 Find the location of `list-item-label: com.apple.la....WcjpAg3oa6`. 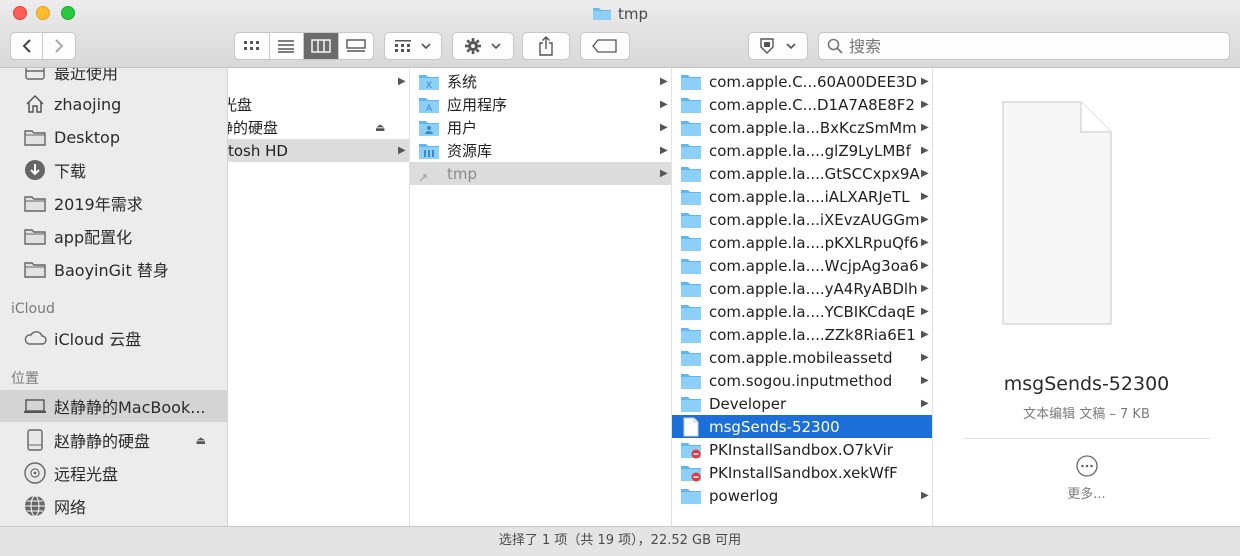

list-item-label: com.apple.la....WcjpAg3oa6 is located at coordinates (814, 265).